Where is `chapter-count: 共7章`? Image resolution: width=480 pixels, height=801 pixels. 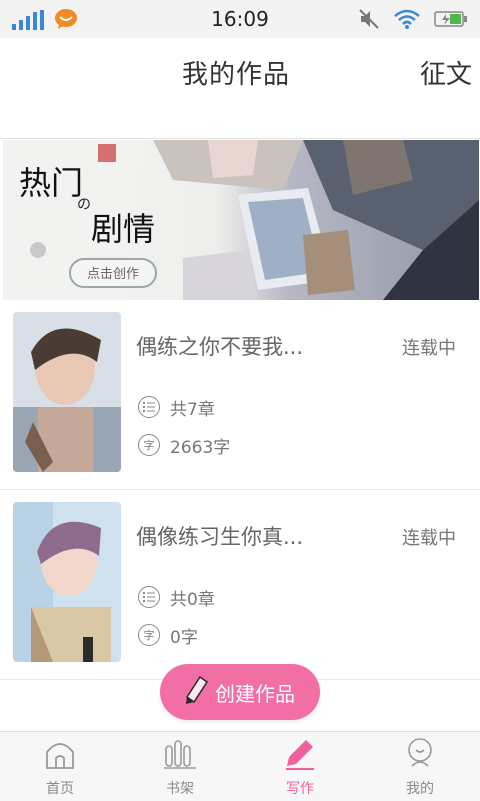 chapter-count: 共7章 is located at coordinates (192, 409).